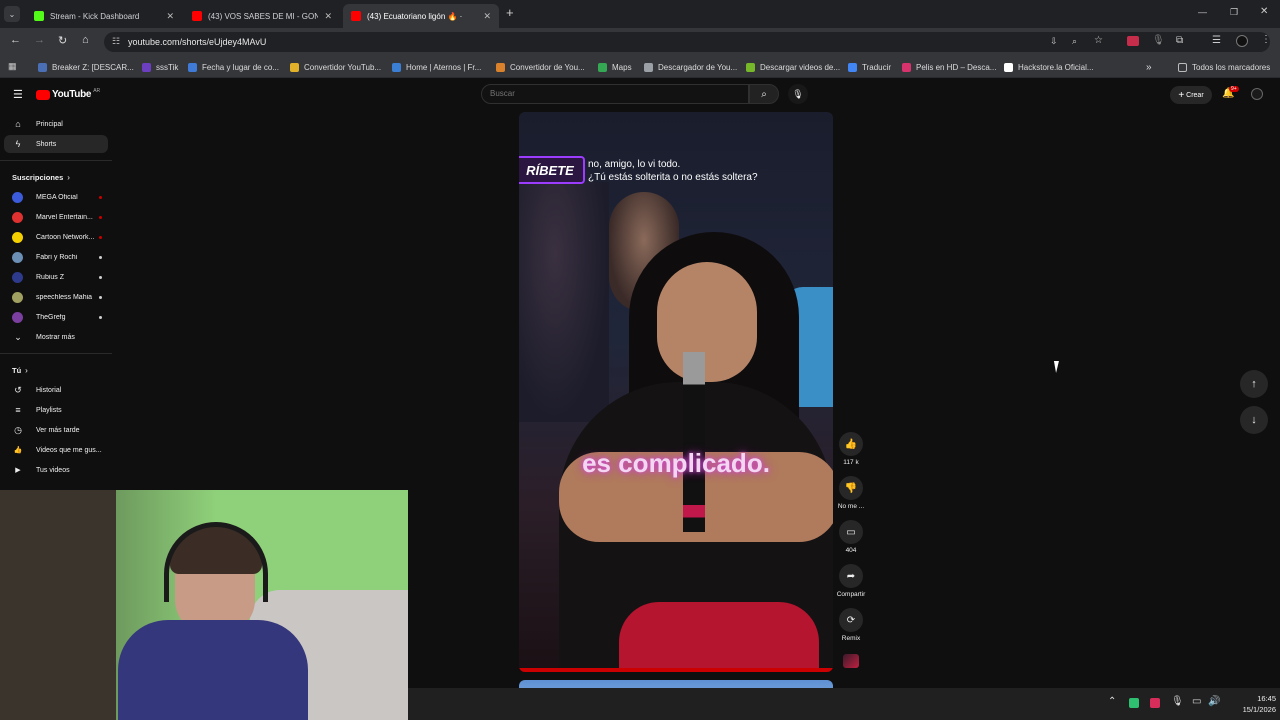 The height and width of the screenshot is (720, 1280). What do you see at coordinates (1149, 67) in the screenshot?
I see `more-bookmarks-button: »` at bounding box center [1149, 67].